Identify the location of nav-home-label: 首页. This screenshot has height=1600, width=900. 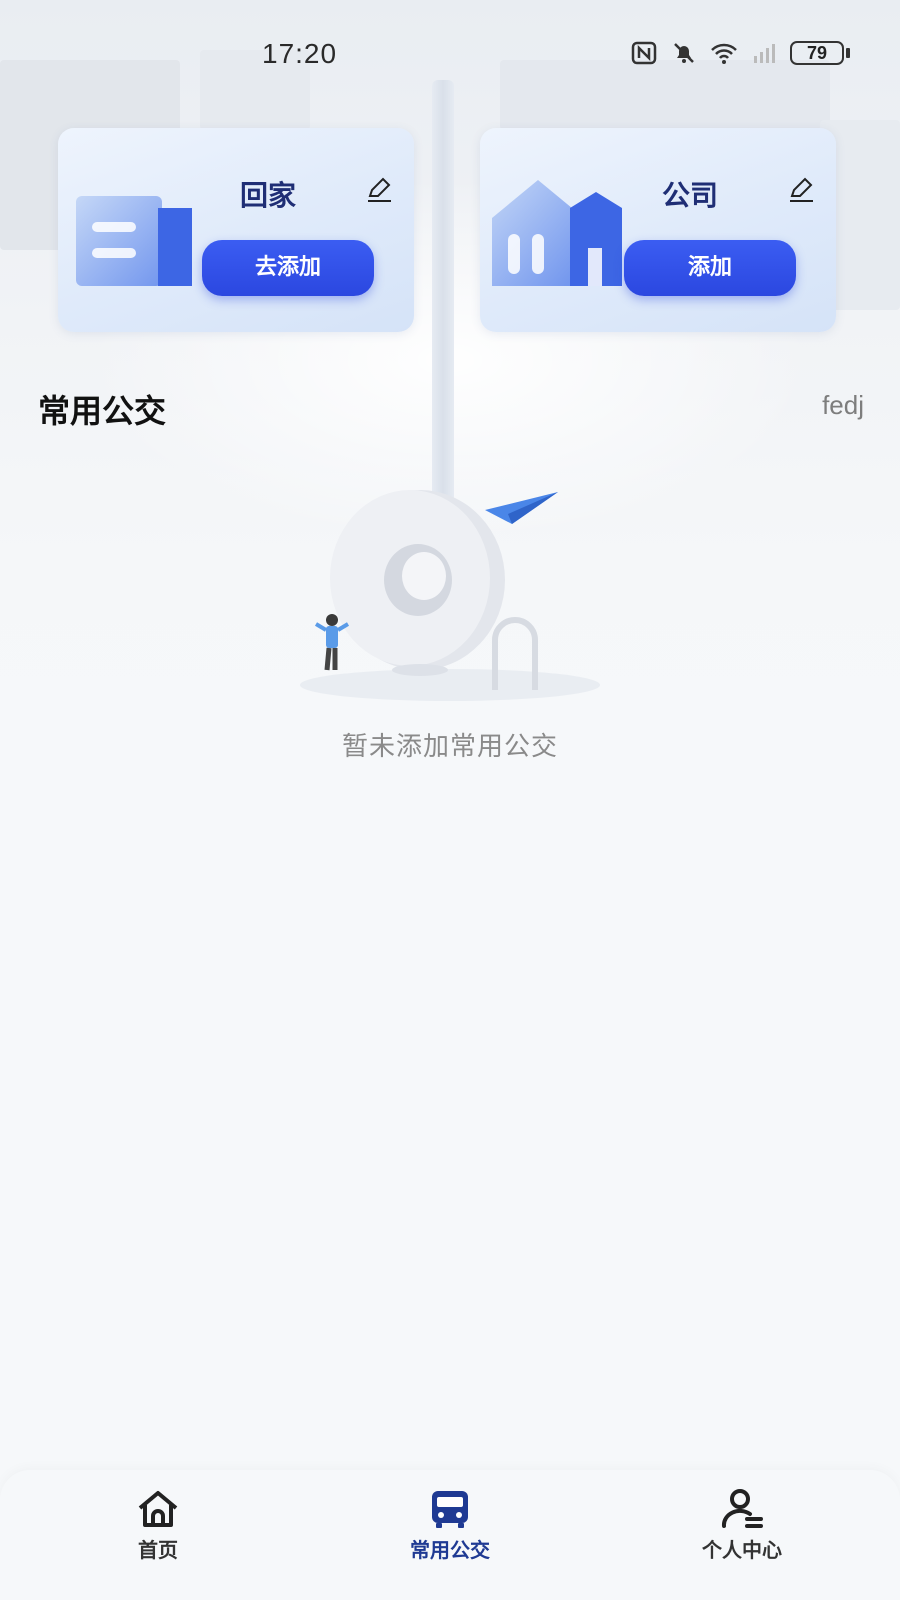
(158, 1550).